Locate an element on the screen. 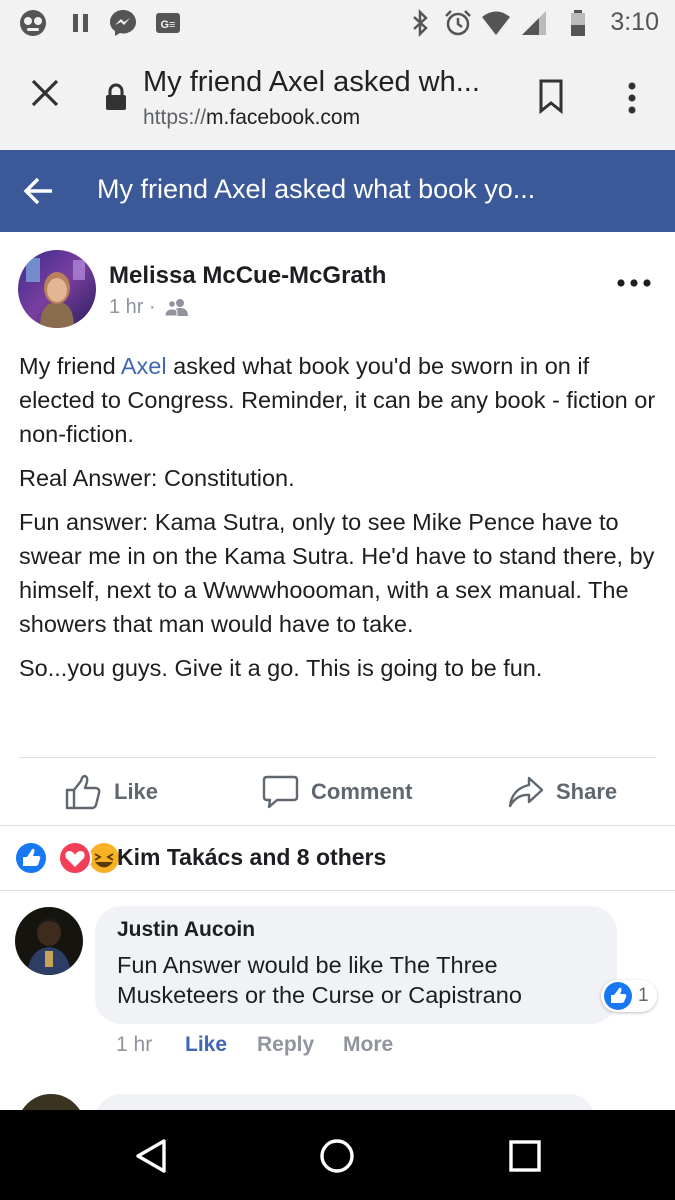 This screenshot has width=675, height=1200. comment-reaction-badge is located at coordinates (629, 996).